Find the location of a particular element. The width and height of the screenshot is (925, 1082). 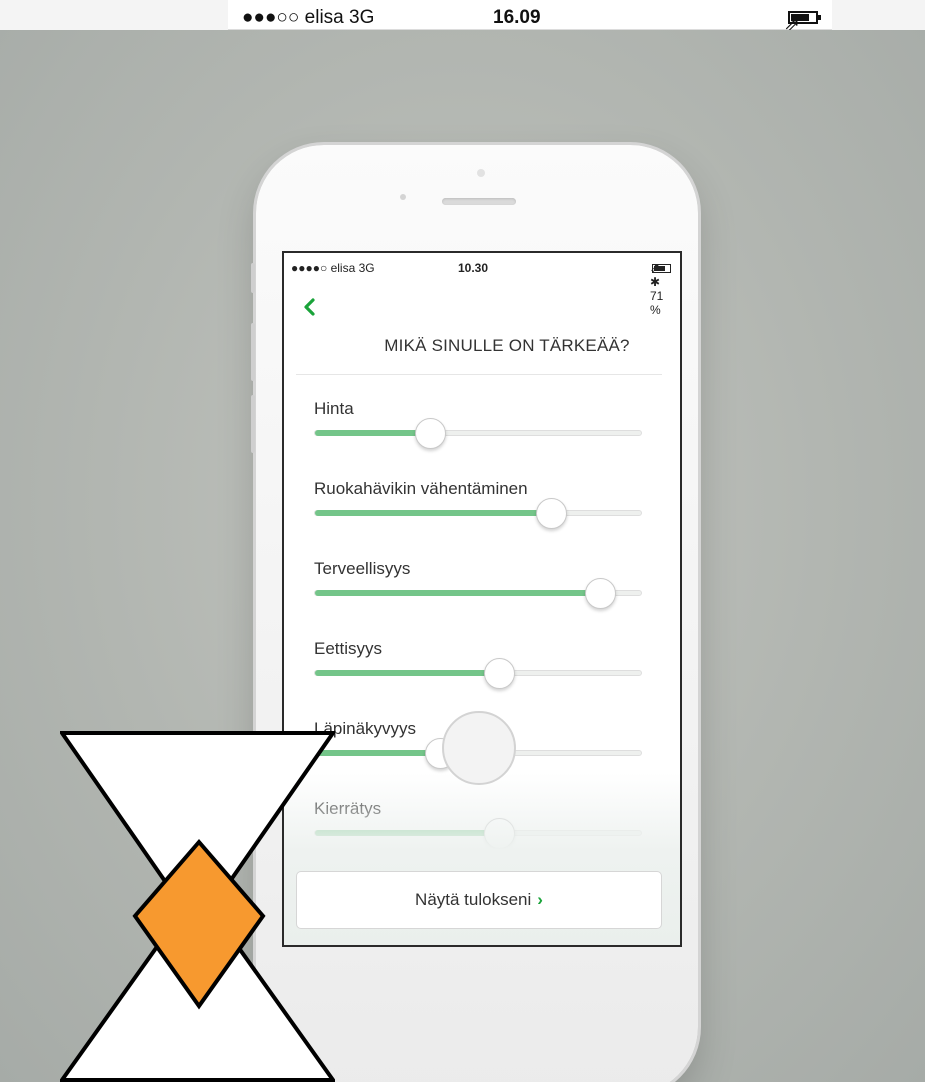

outer-status-bar: ●●●○○ elisa 3G 16.09 ⇗ ✱ 70 % is located at coordinates (530, 46).